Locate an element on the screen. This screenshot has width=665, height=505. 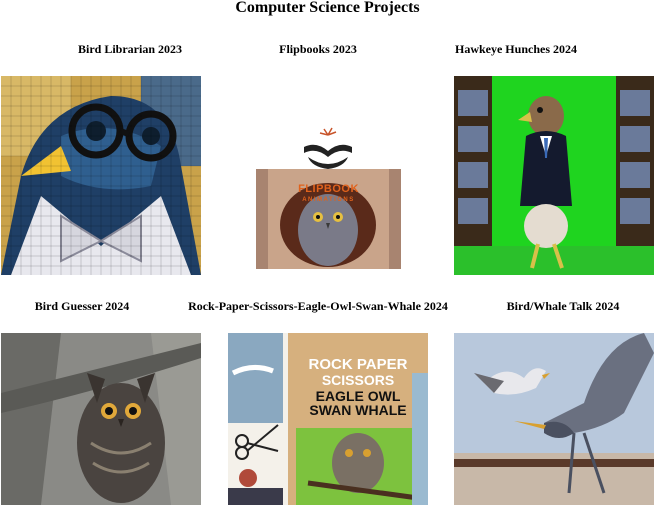
rock-paper-scissors-poster-line-3: EAGLE OWL is located at coordinates (358, 396).